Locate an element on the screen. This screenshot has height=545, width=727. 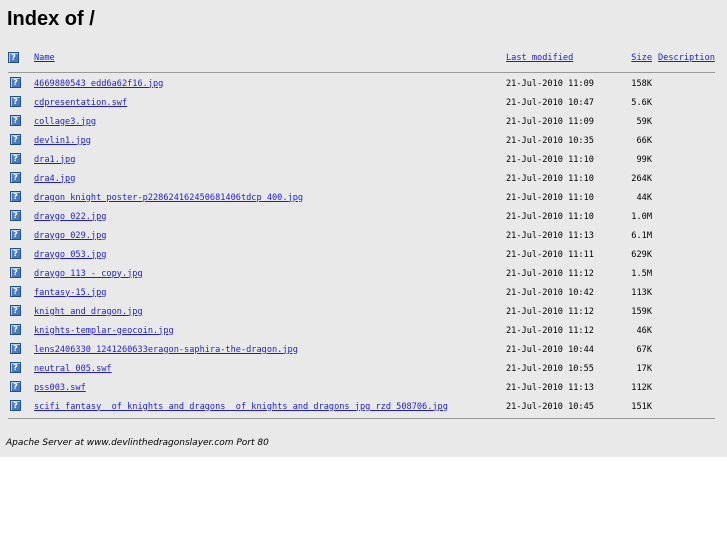
file-size-cell: 66K is located at coordinates (644, 140).